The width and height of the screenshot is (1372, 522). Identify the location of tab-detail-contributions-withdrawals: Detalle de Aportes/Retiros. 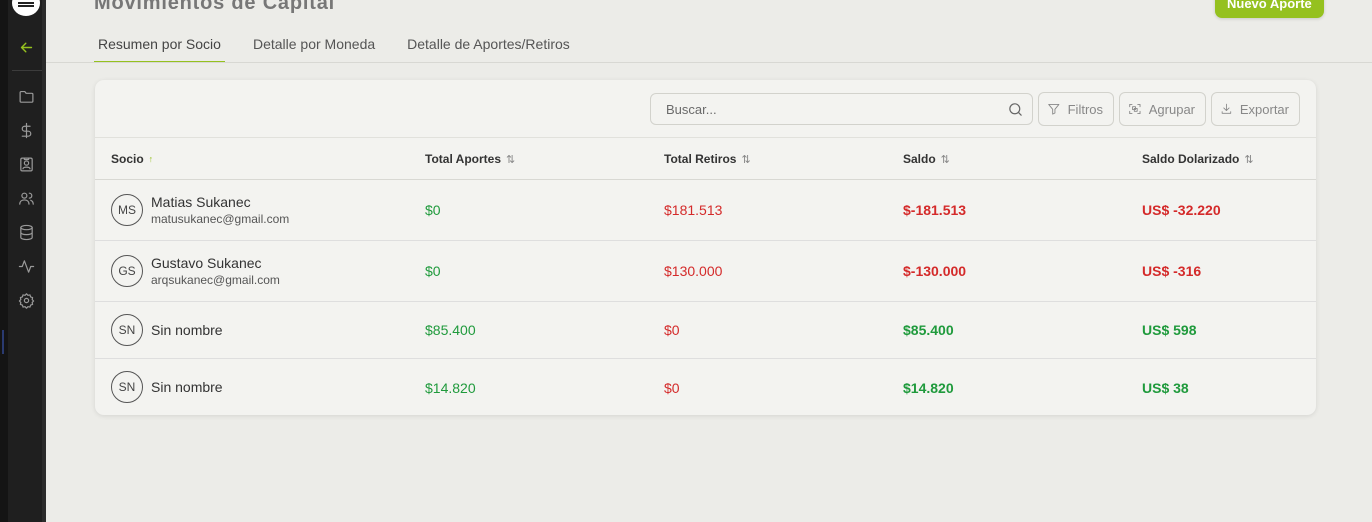
(488, 44).